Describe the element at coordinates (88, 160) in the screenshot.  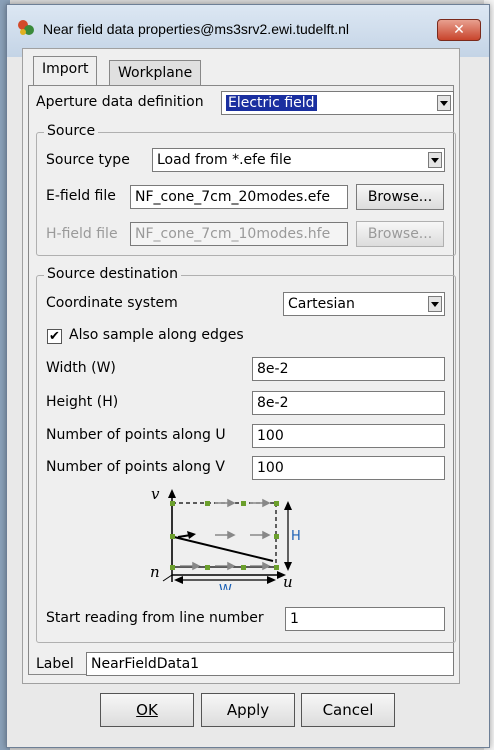
I see `source-type-label: Source type` at that location.